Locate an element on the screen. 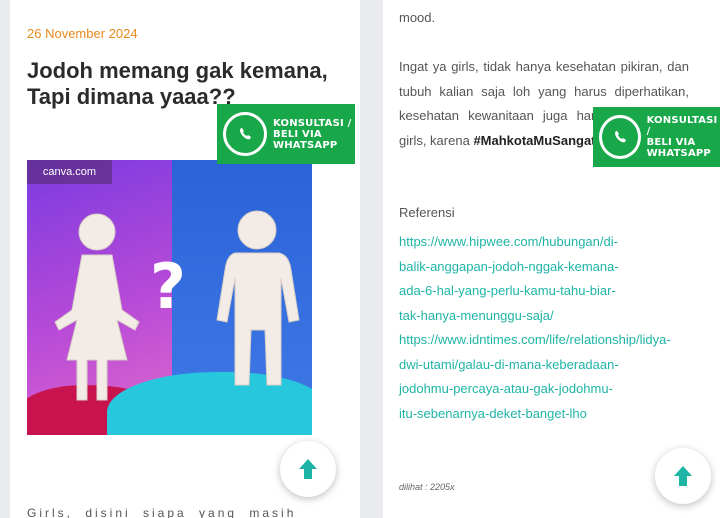 Image resolution: width=720 pixels, height=518 pixels. man-figure-icon is located at coordinates (258, 298).